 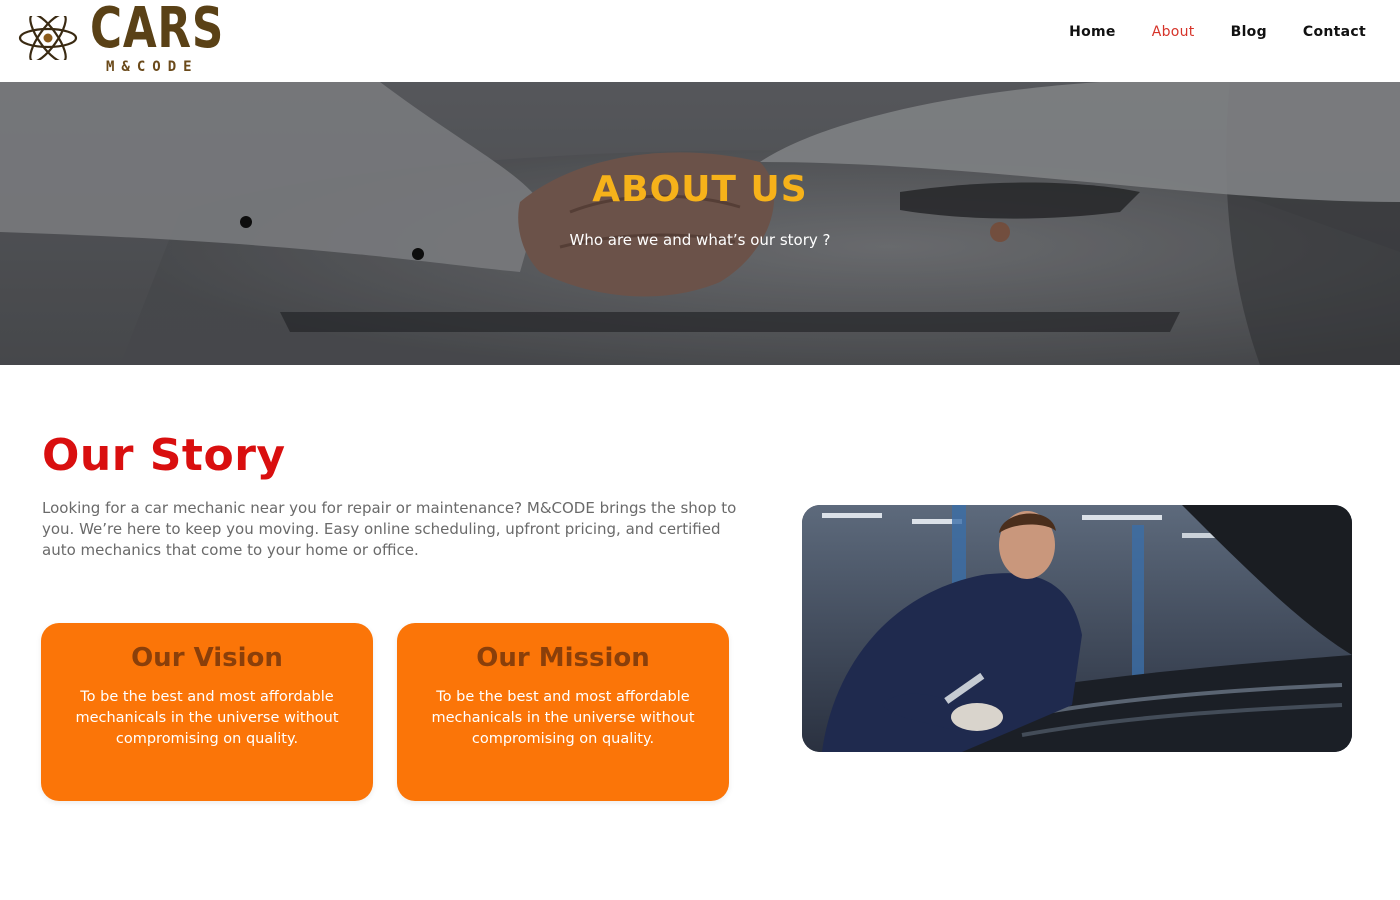 What do you see at coordinates (48, 38) in the screenshot?
I see `atom-icon` at bounding box center [48, 38].